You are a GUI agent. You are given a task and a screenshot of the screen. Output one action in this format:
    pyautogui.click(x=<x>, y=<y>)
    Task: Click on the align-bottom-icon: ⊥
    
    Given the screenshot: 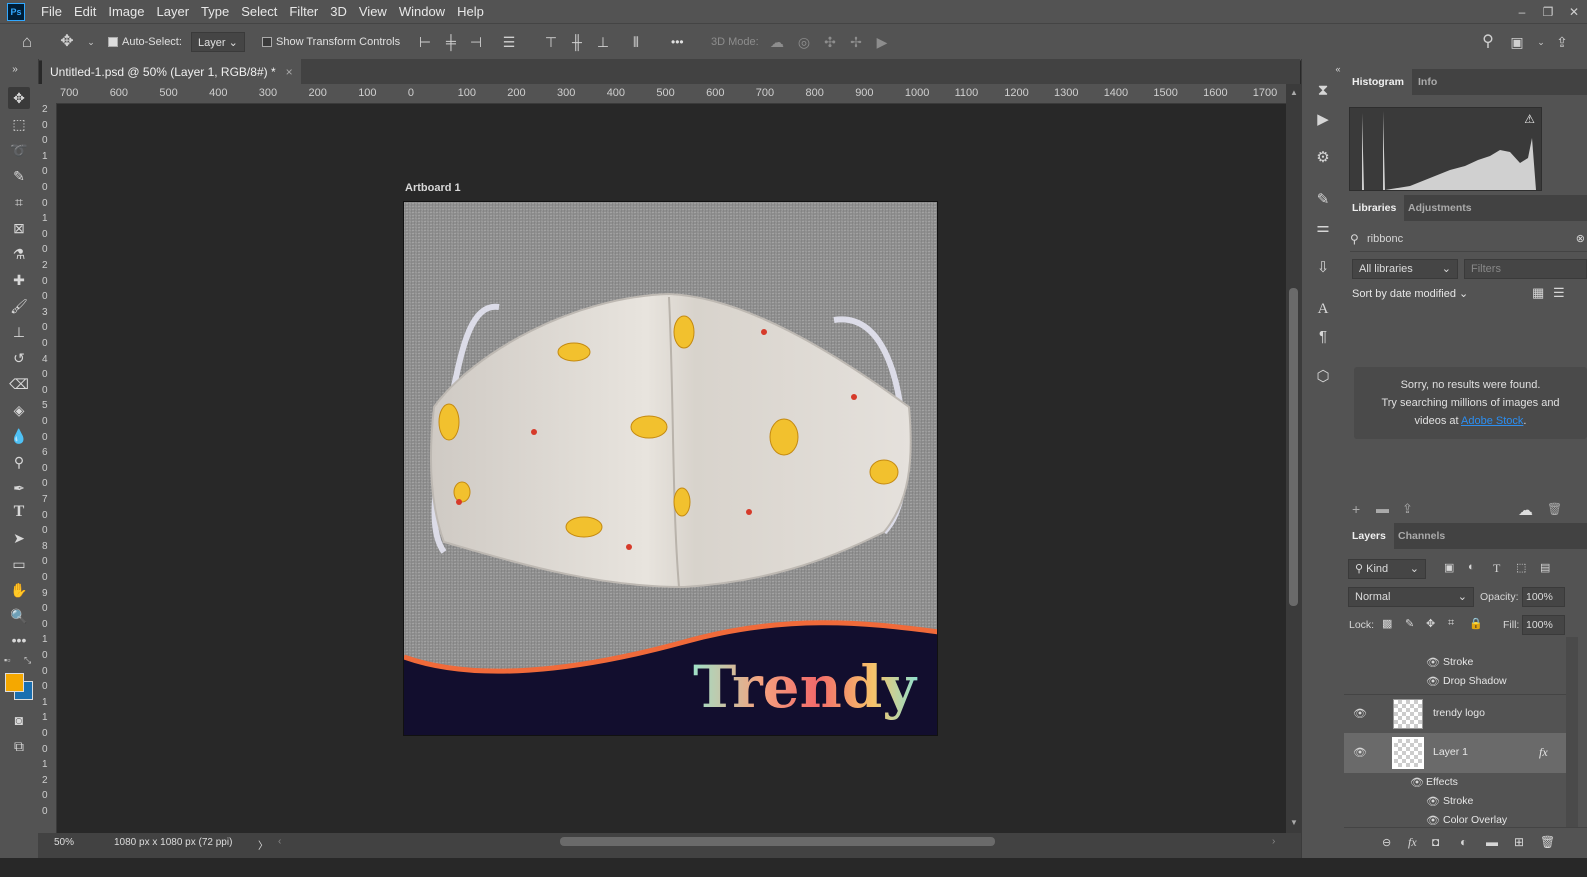 What is the action you would take?
    pyautogui.click(x=603, y=42)
    